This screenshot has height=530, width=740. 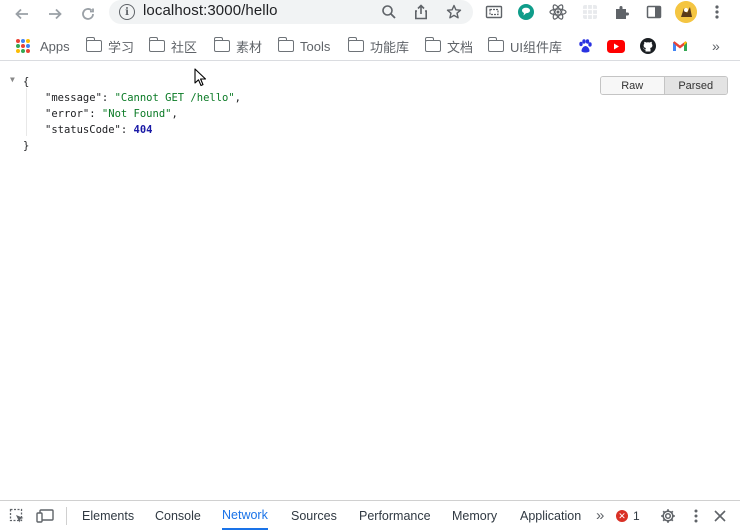 I want to click on reload-button, so click(x=88, y=14).